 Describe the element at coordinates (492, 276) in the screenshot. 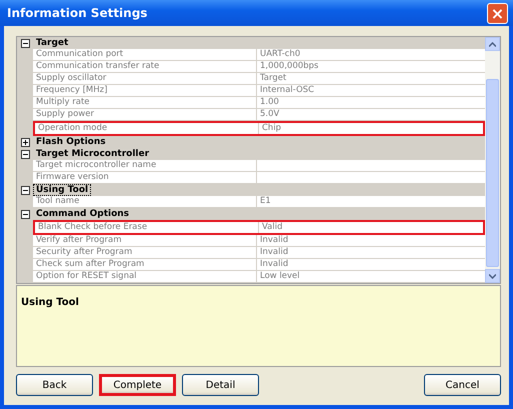

I see `scroll-down-icon` at that location.